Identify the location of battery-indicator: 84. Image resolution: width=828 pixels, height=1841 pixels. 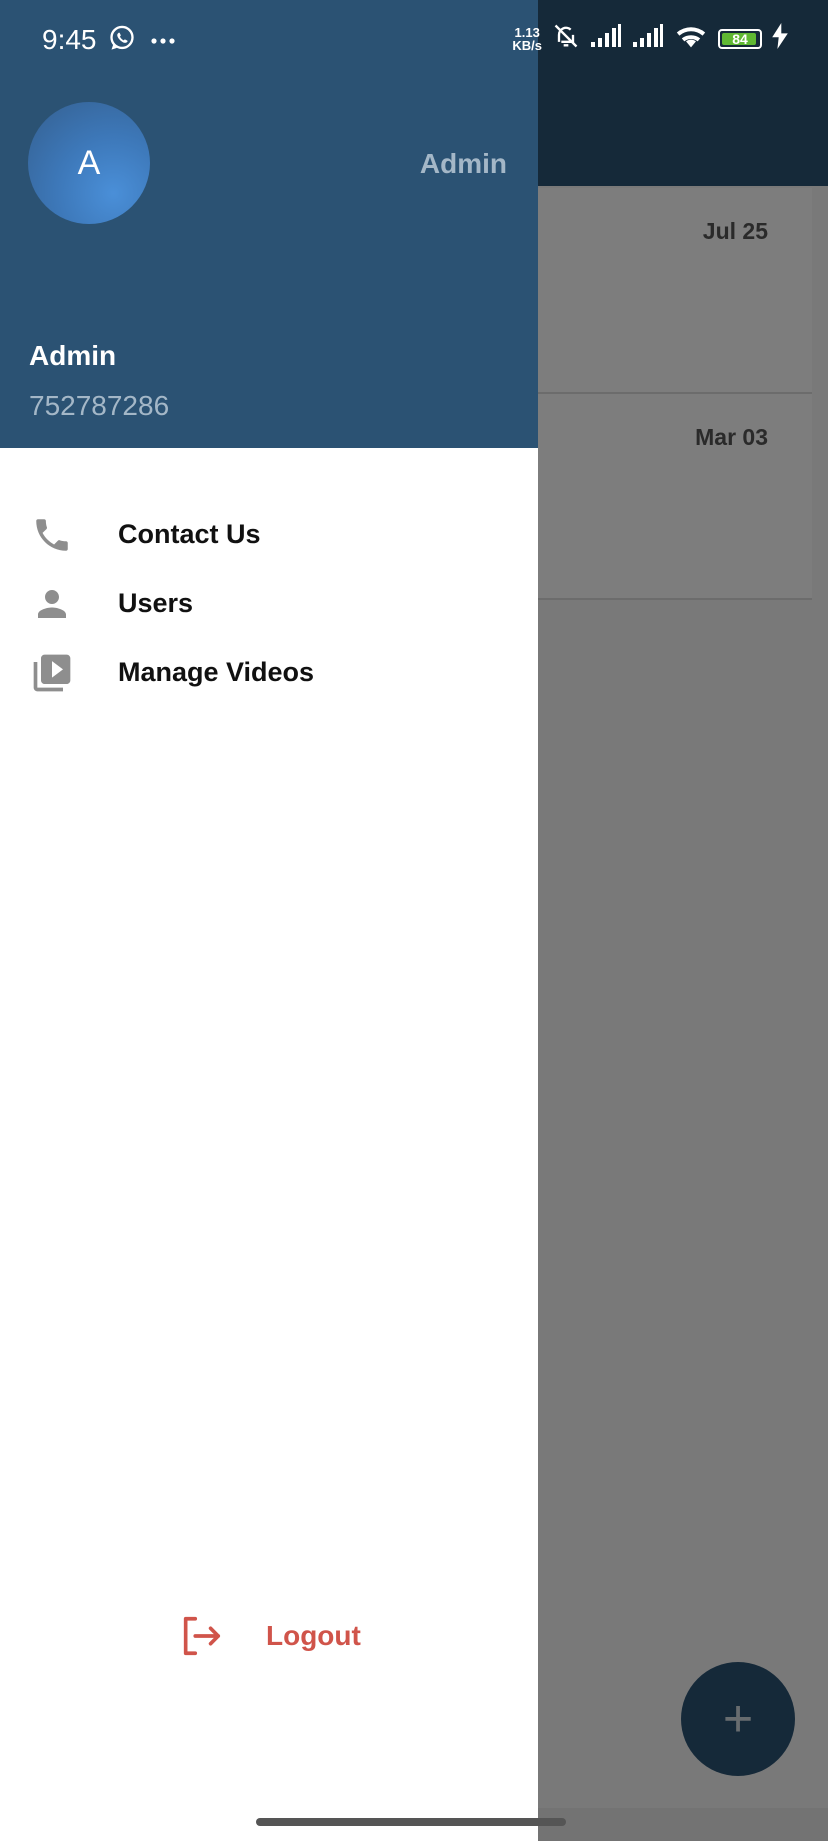
(740, 38).